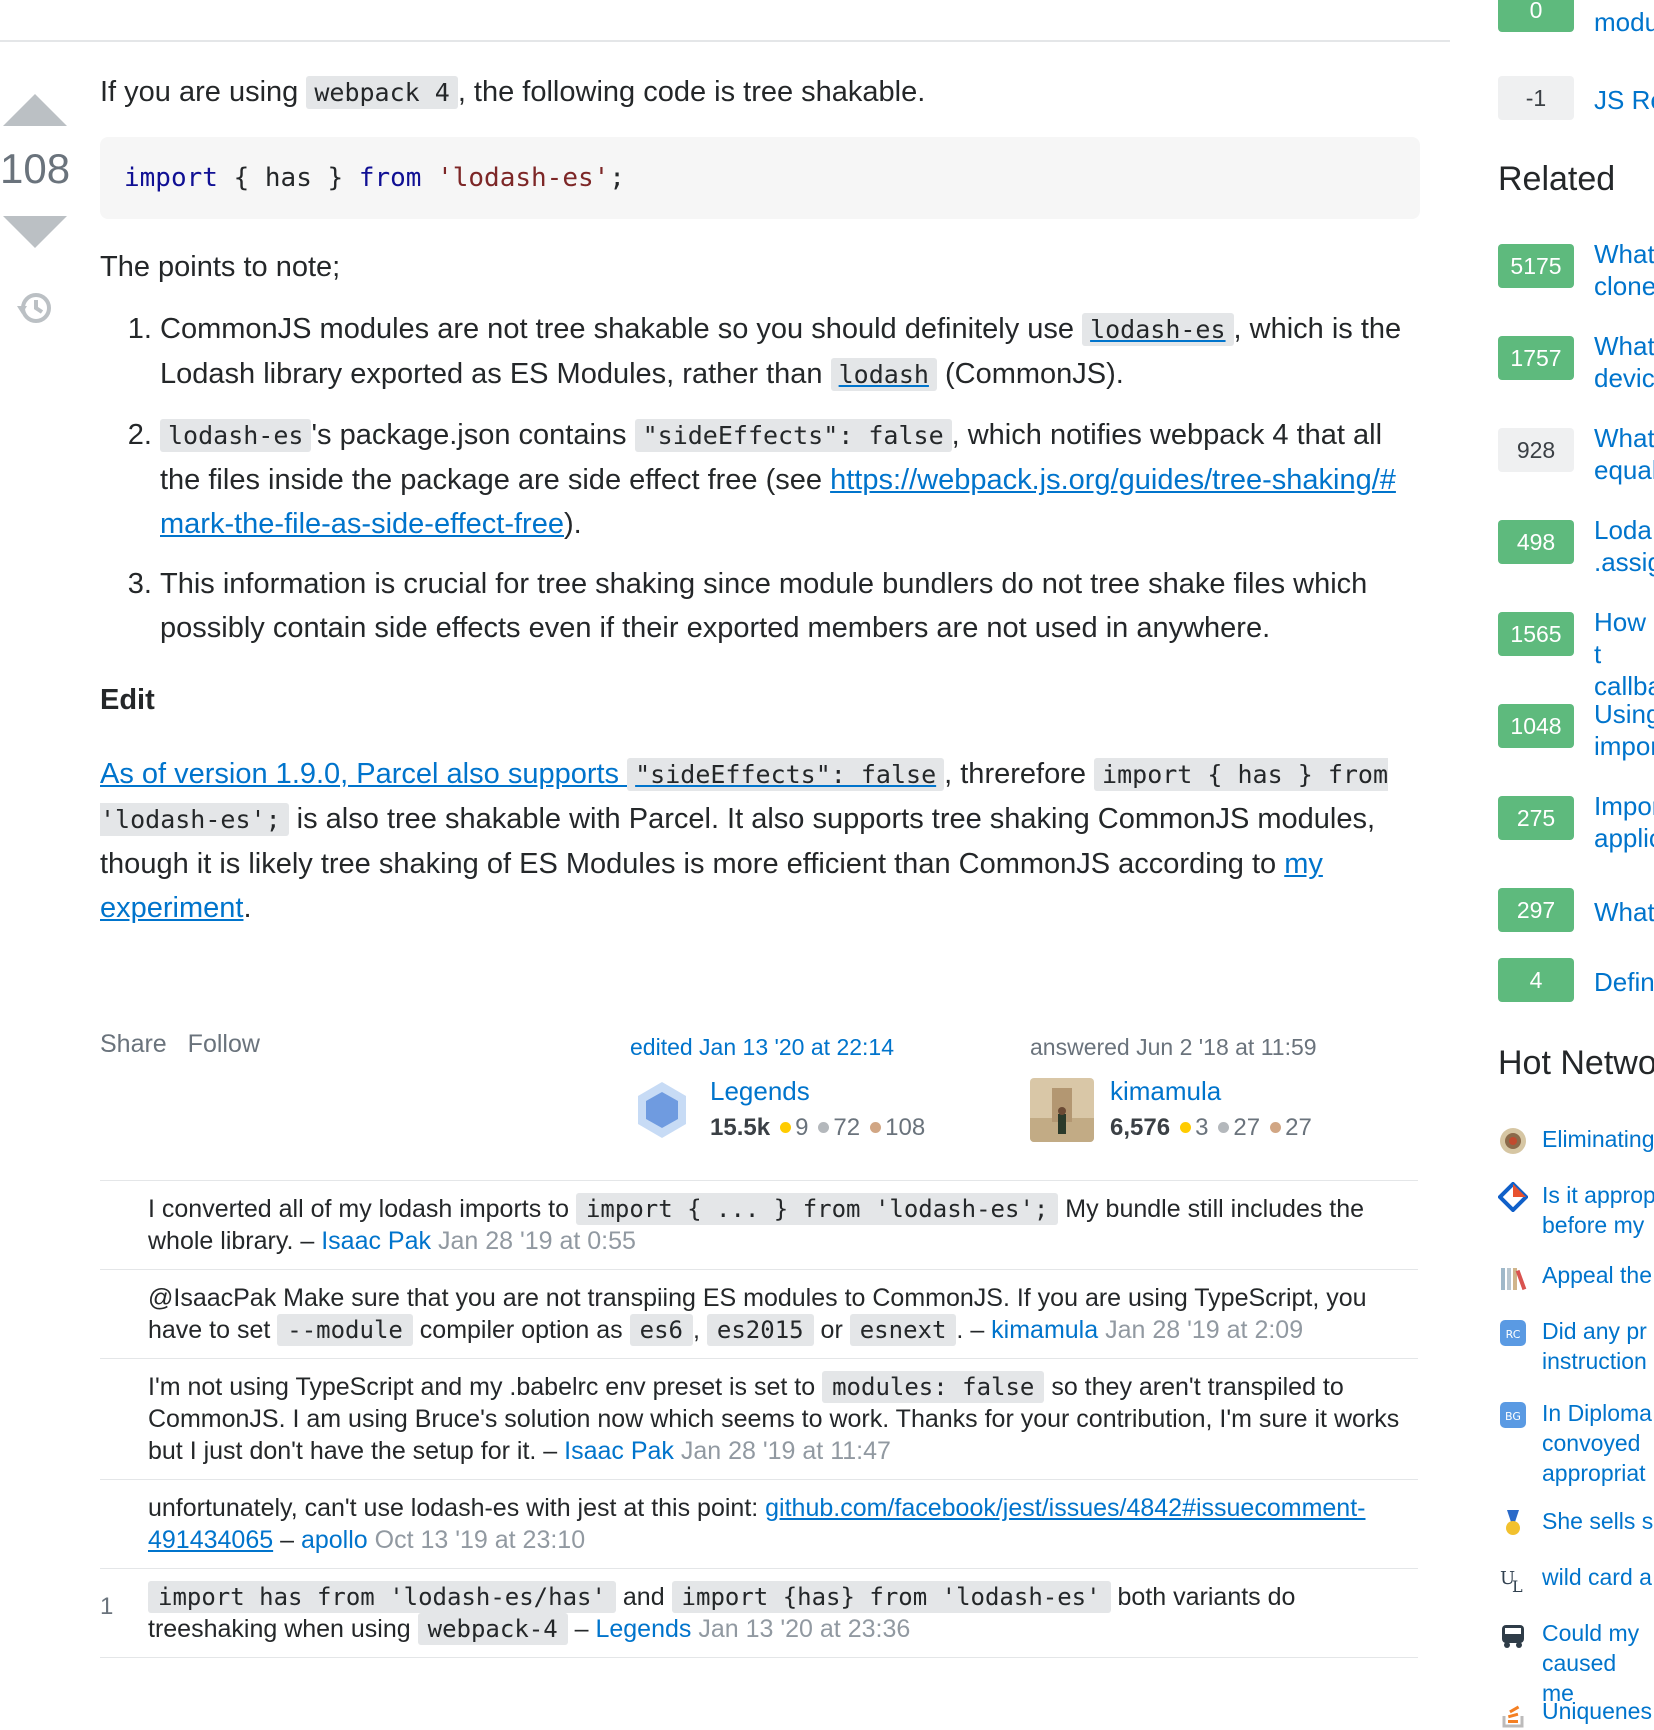 The image size is (1654, 1730). I want to click on comment-date-link: Oct 13 '19 at 23:10, so click(480, 1540).